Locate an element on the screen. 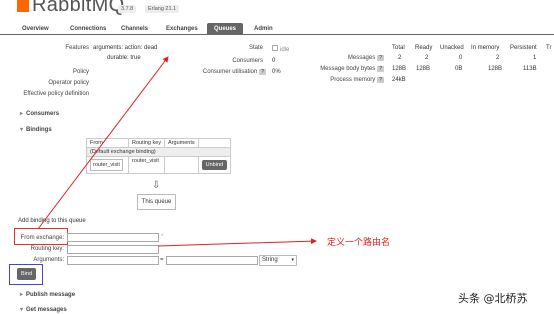 The image size is (554, 314). annotation-text: 定义一个路由名 is located at coordinates (359, 242).